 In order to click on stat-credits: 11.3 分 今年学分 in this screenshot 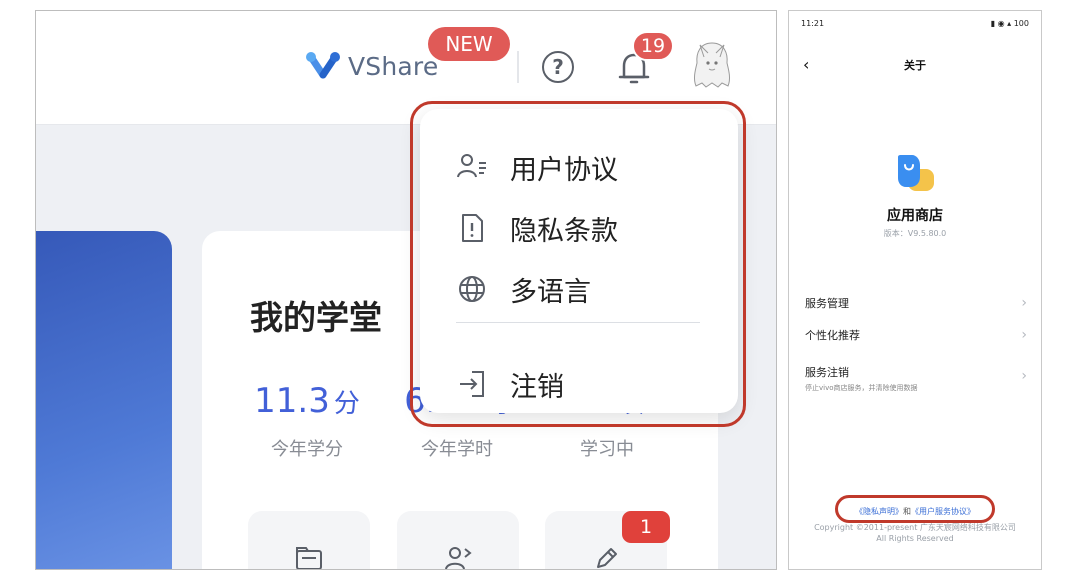, I will do `click(307, 421)`.